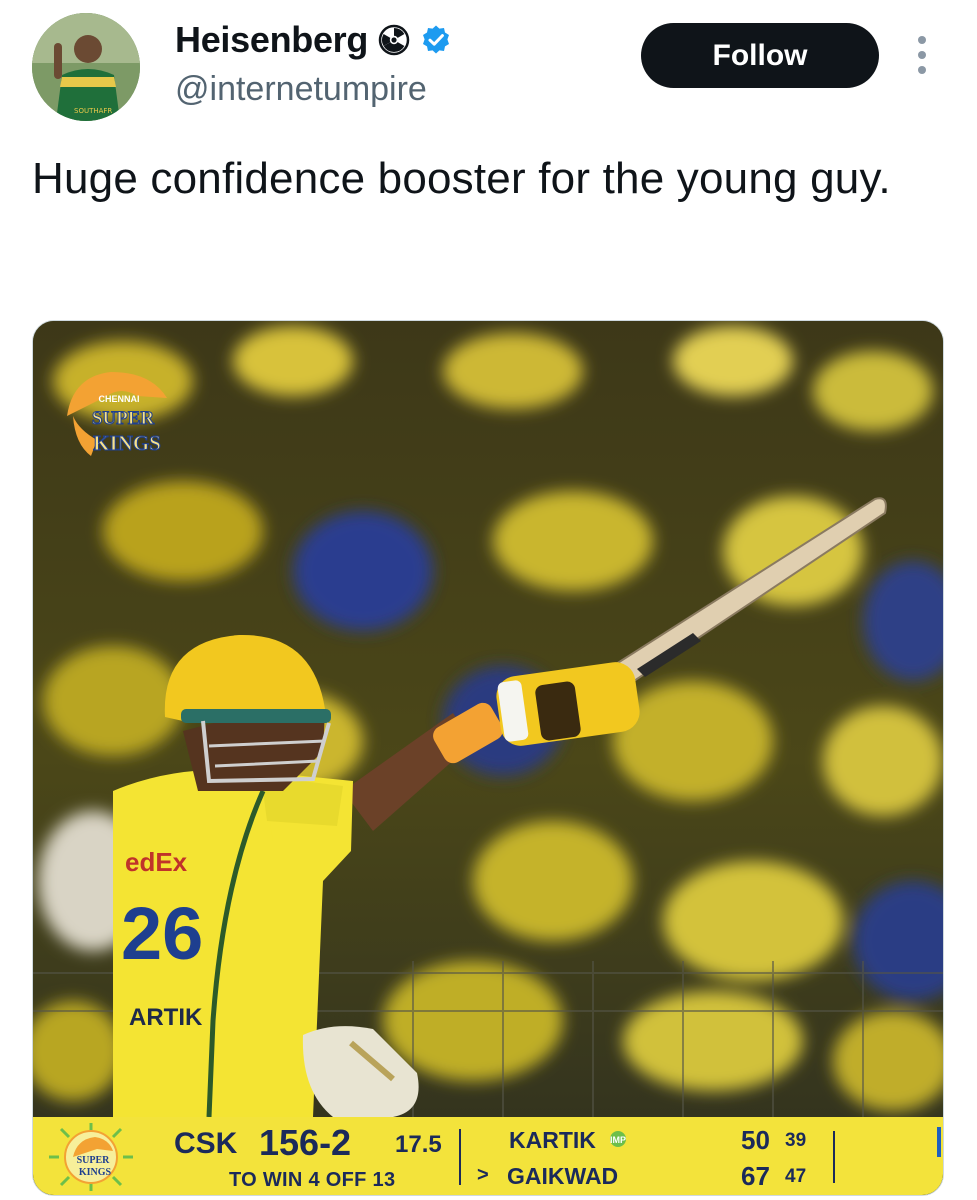  Describe the element at coordinates (796, 1176) in the screenshot. I see `non-striker-balls: 47` at that location.